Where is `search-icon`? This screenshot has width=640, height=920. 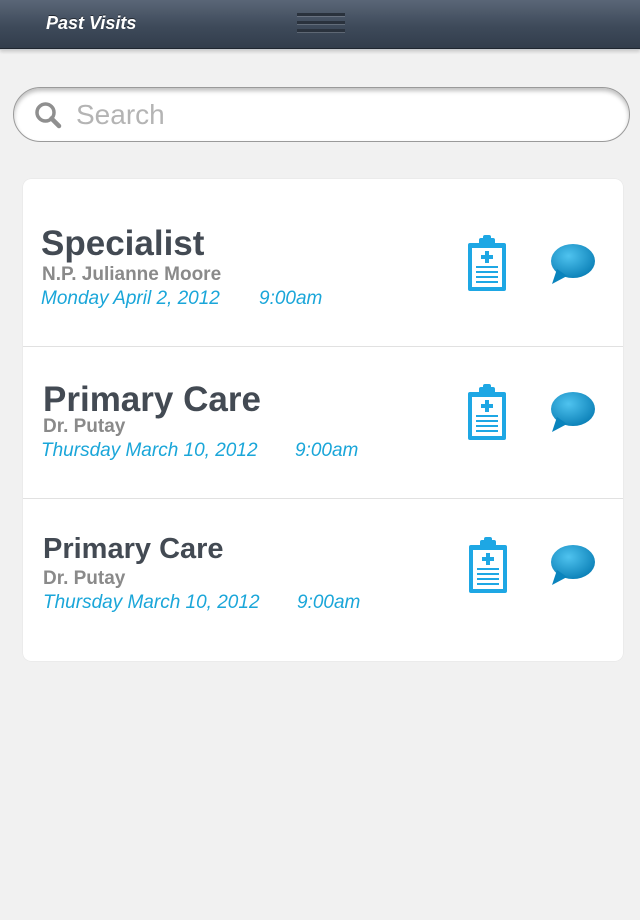
search-icon is located at coordinates (48, 115).